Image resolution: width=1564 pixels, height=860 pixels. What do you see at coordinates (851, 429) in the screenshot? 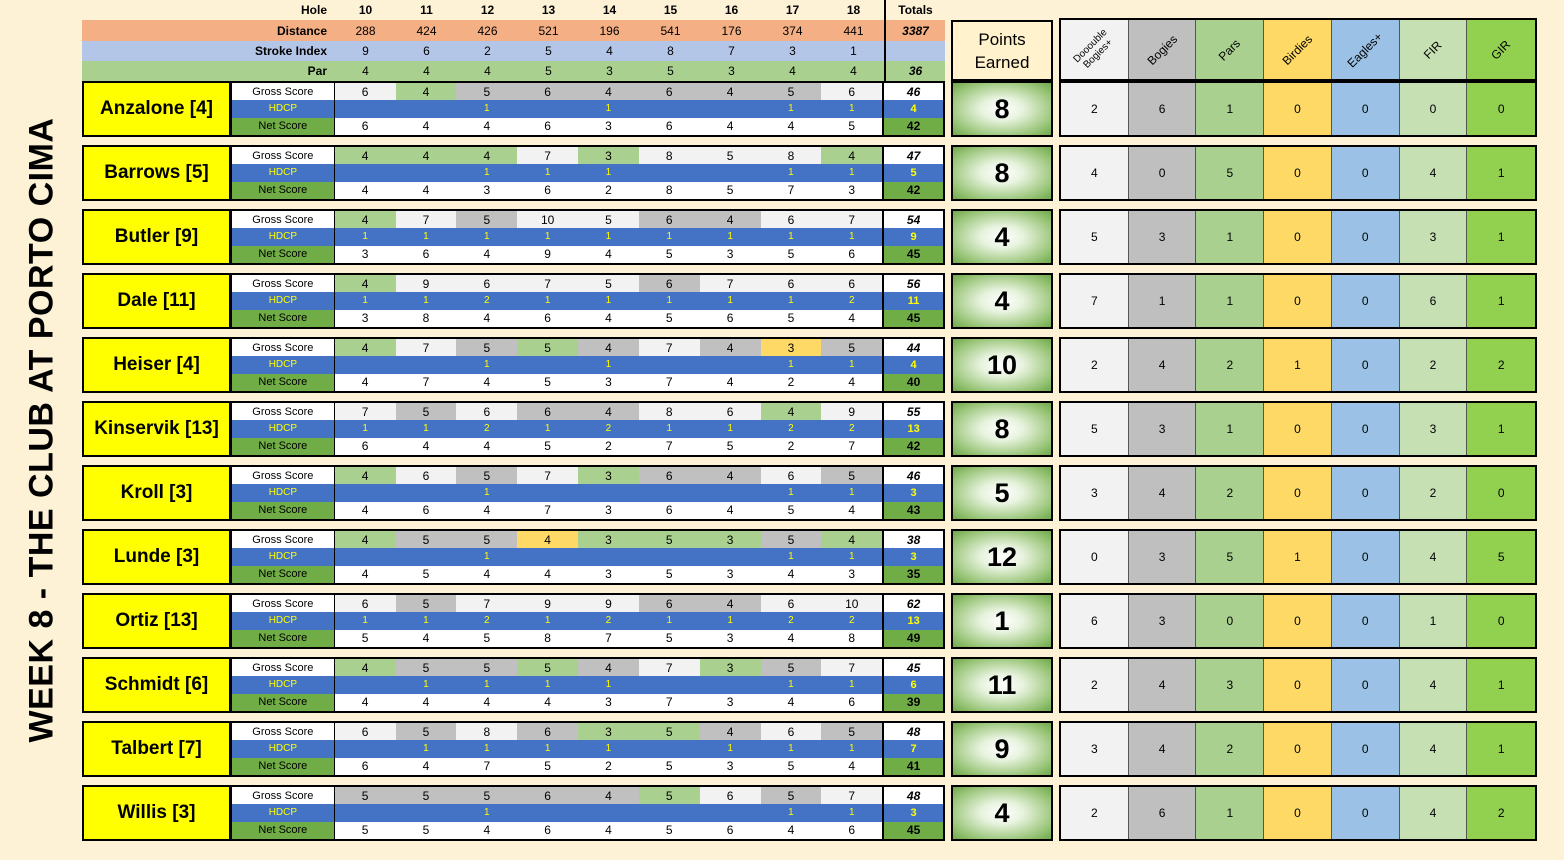
I see `hdcp-cell: 2` at bounding box center [851, 429].